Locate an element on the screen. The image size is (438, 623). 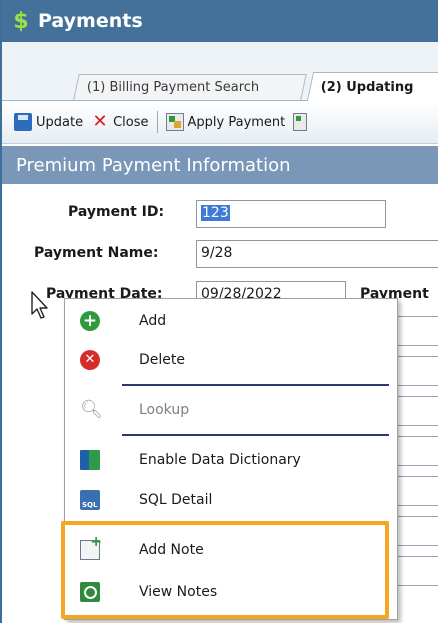
close-icon: ✕ is located at coordinates (100, 121).